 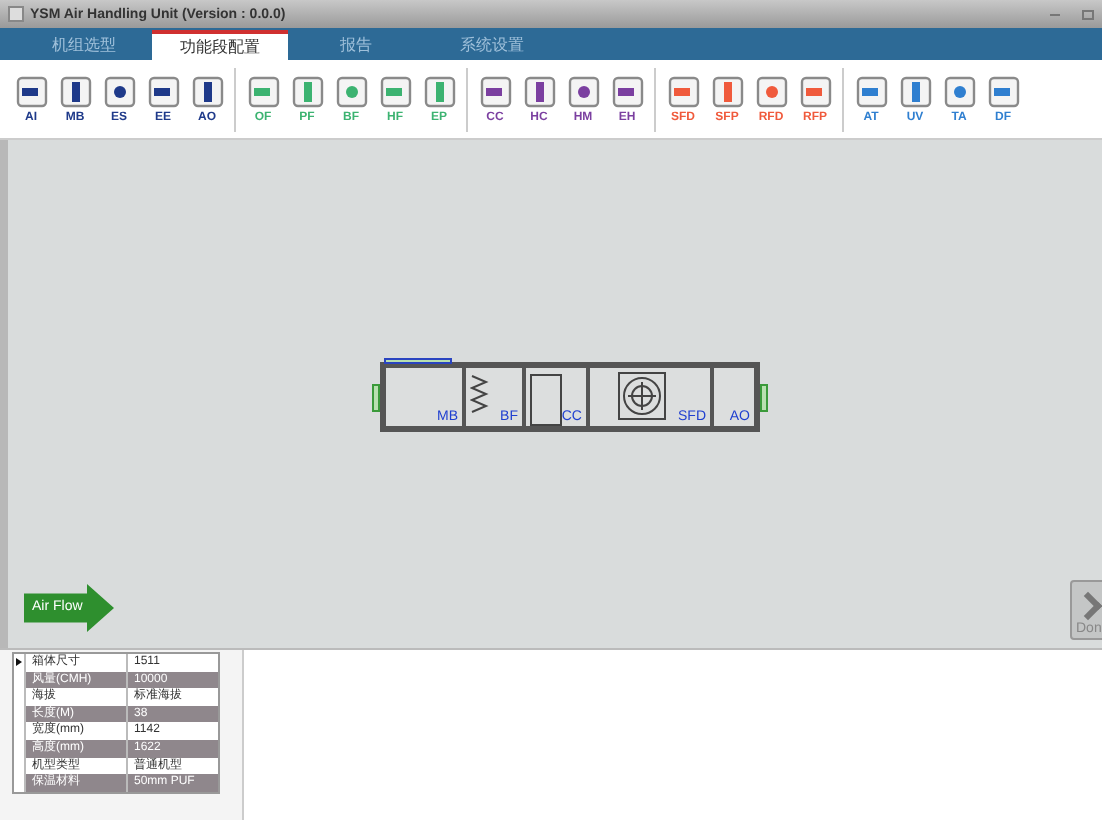 What do you see at coordinates (356, 45) in the screenshot?
I see `tab: 报告` at bounding box center [356, 45].